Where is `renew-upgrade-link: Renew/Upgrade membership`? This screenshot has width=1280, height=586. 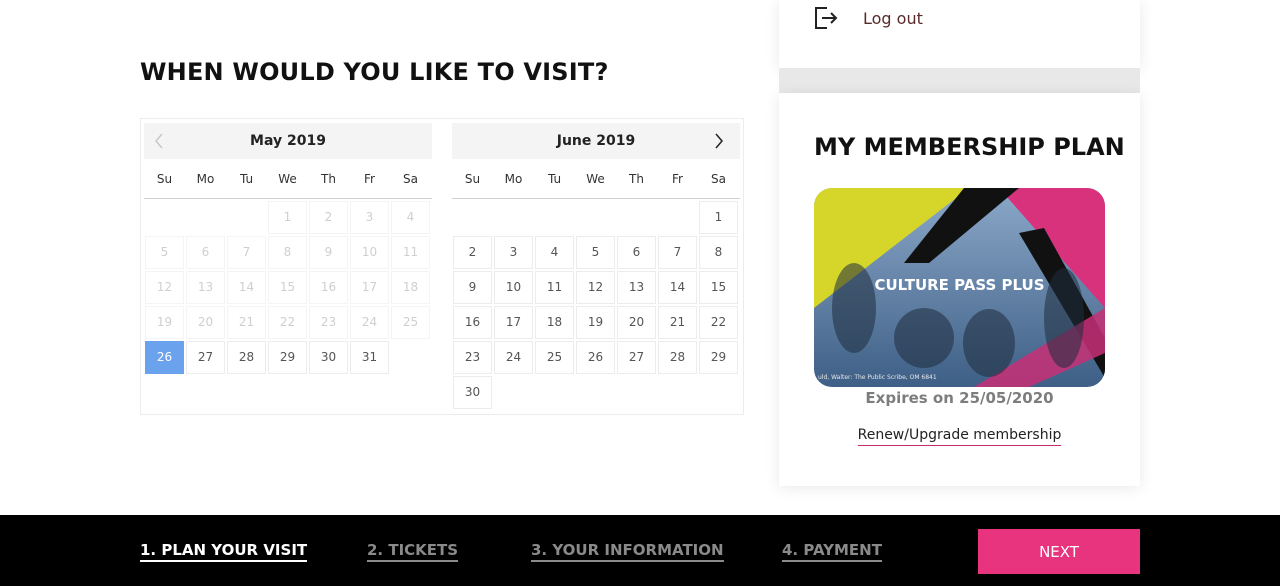 renew-upgrade-link: Renew/Upgrade membership is located at coordinates (959, 436).